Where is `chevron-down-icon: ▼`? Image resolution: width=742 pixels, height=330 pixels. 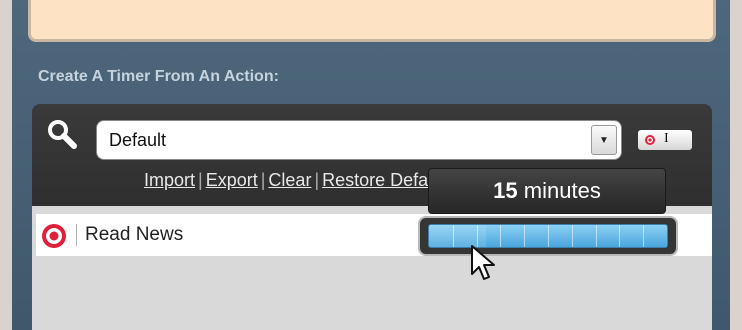
chevron-down-icon: ▼ is located at coordinates (604, 140).